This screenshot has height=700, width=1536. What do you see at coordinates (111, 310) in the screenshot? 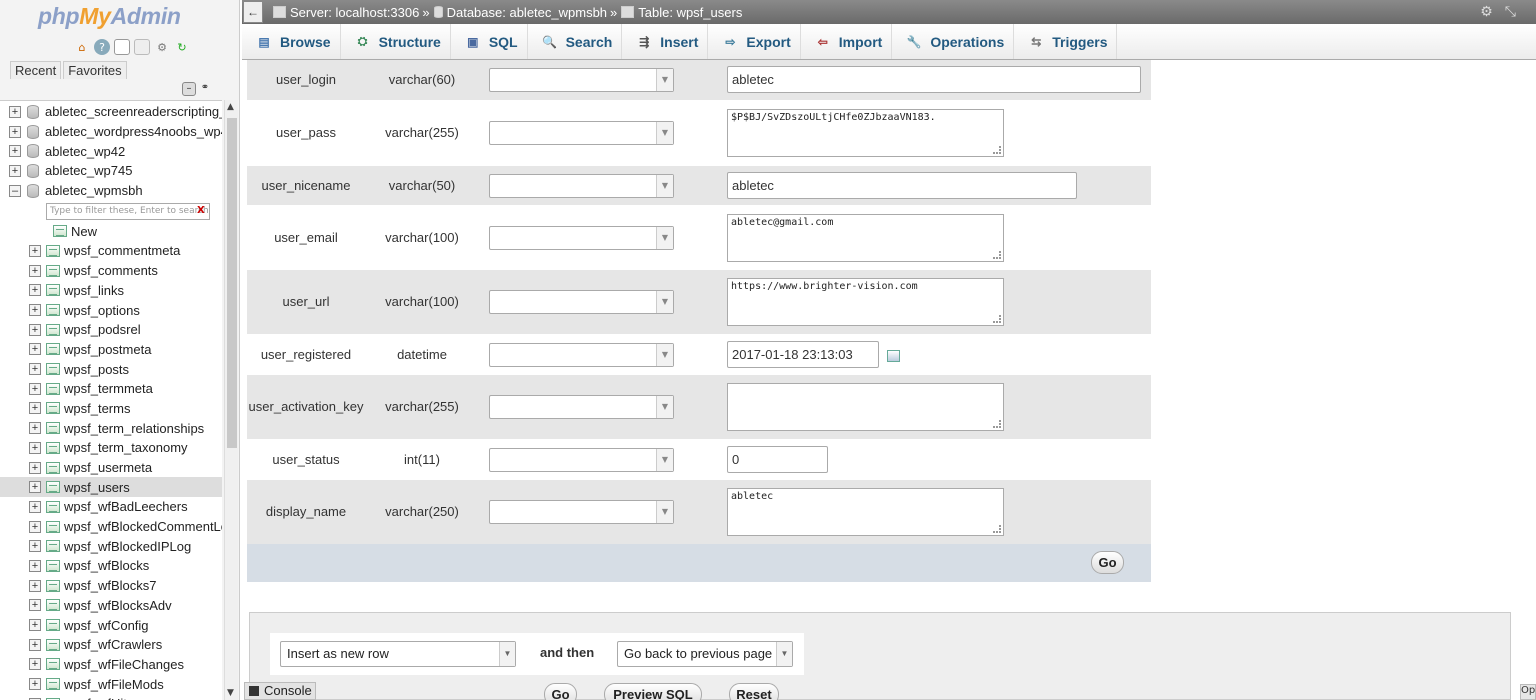
I see `tree-table-item: + wpsf_options` at bounding box center [111, 310].